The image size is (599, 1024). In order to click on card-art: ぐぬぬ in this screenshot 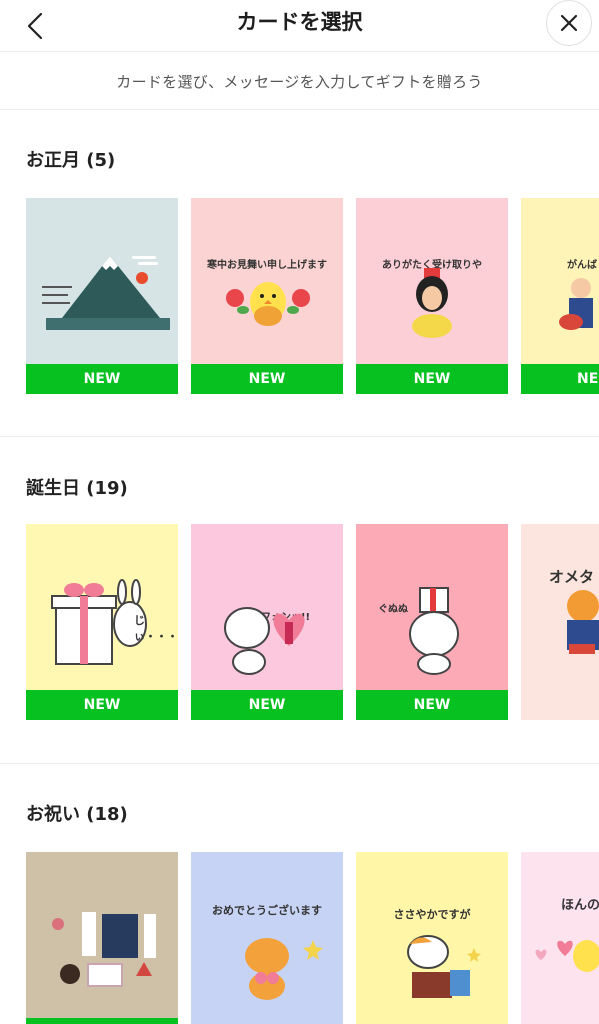, I will do `click(432, 607)`.